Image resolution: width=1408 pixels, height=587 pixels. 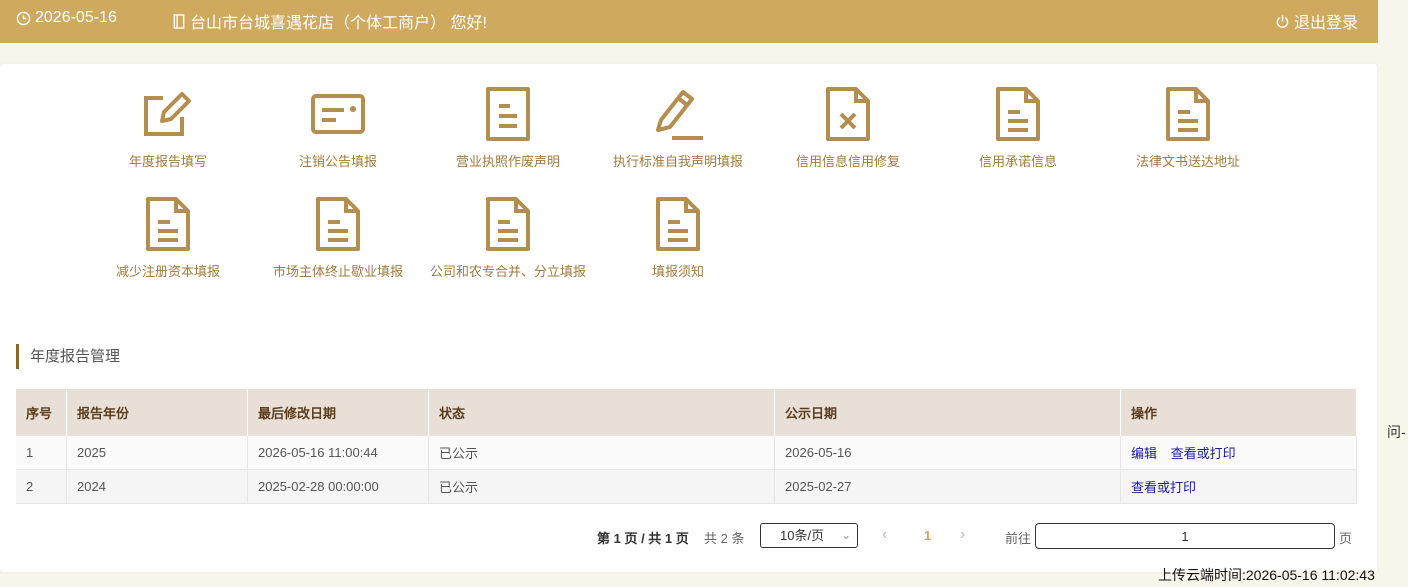 I want to click on tile-capital-reduction: 减少注册资本填报, so click(x=168, y=237).